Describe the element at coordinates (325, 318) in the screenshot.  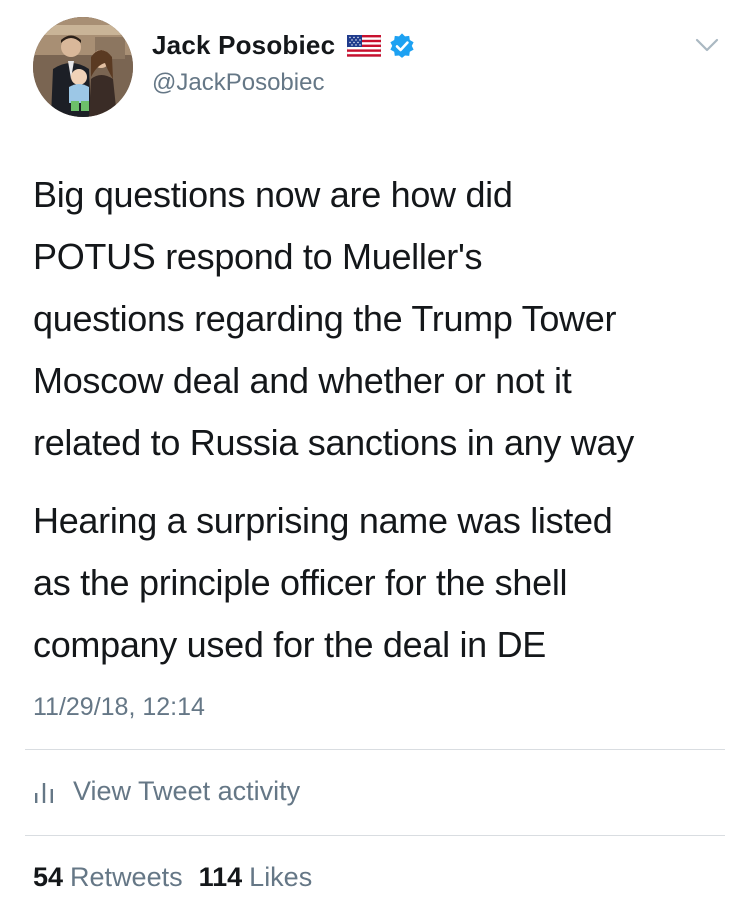
I see `tweet-line: questions regarding the Trump Tower` at that location.